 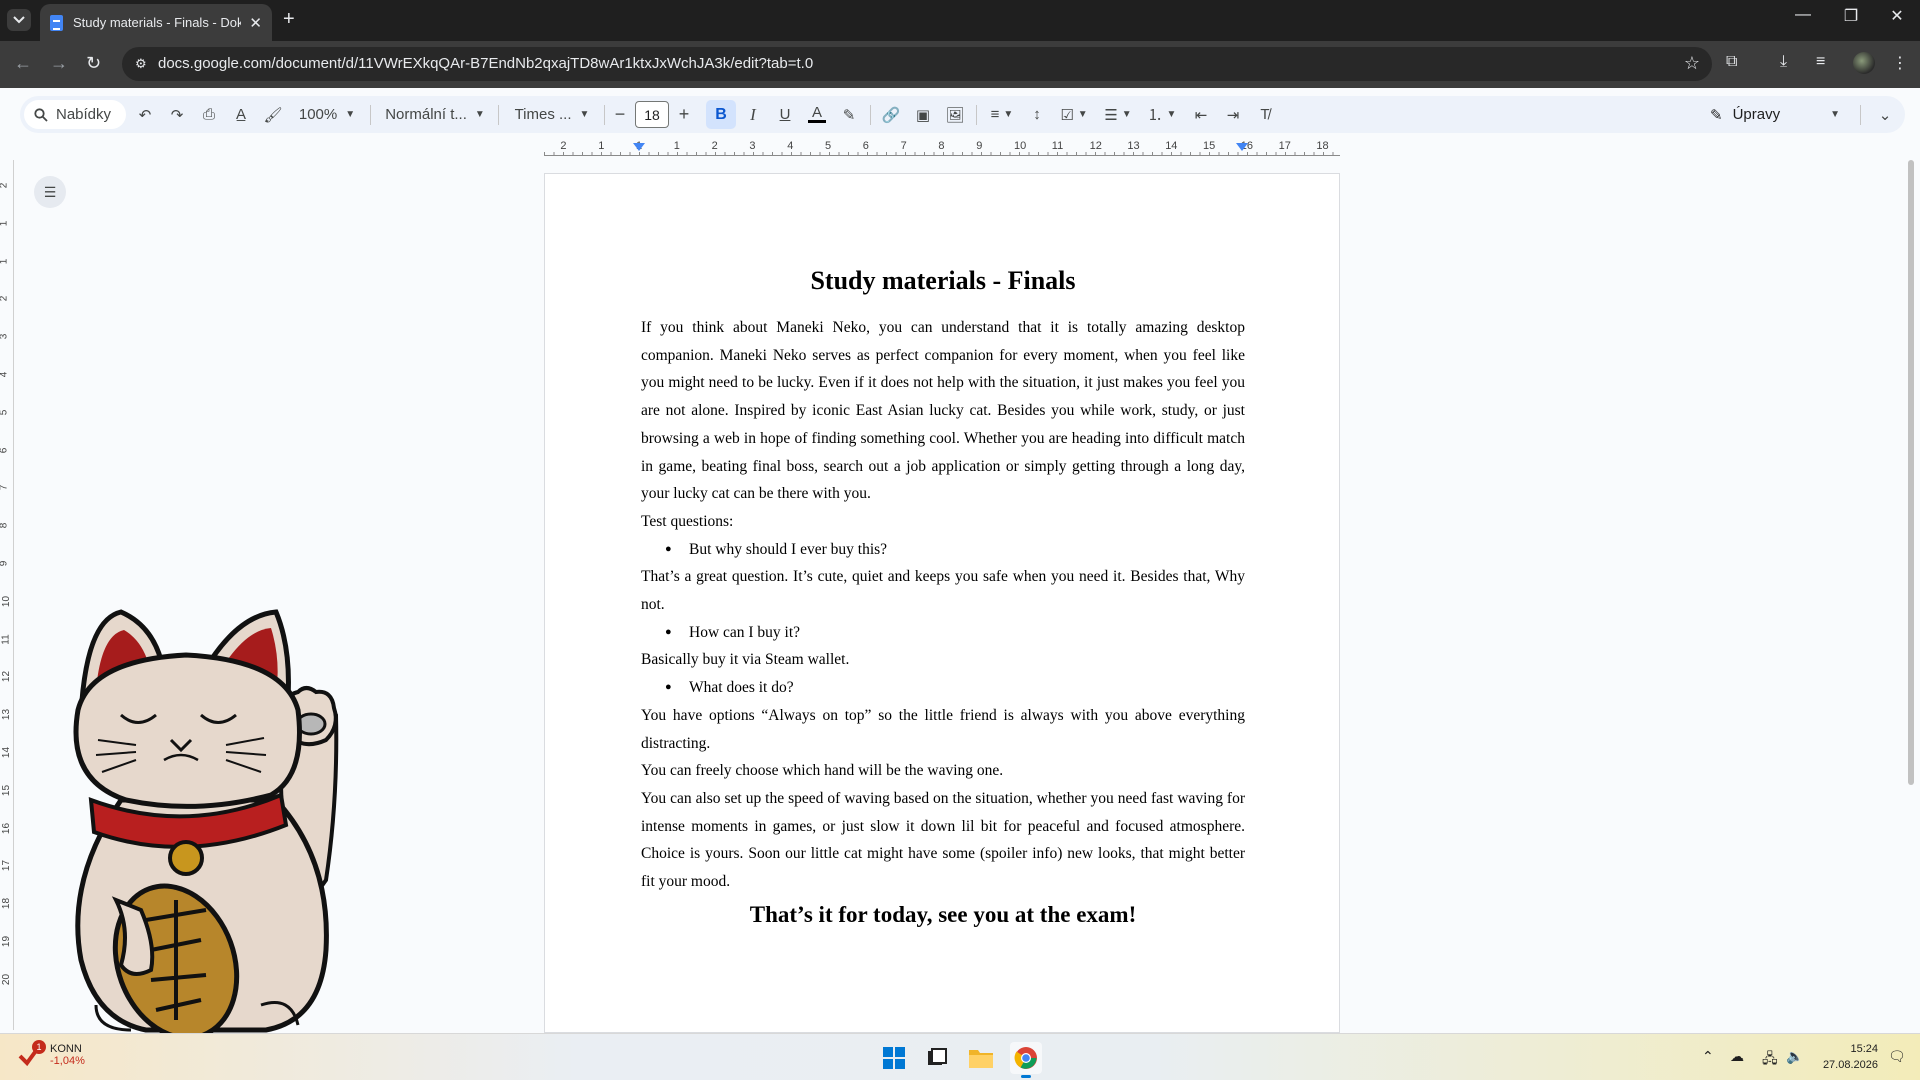 I want to click on increase-indent-icon: ⇥, so click(x=1233, y=114).